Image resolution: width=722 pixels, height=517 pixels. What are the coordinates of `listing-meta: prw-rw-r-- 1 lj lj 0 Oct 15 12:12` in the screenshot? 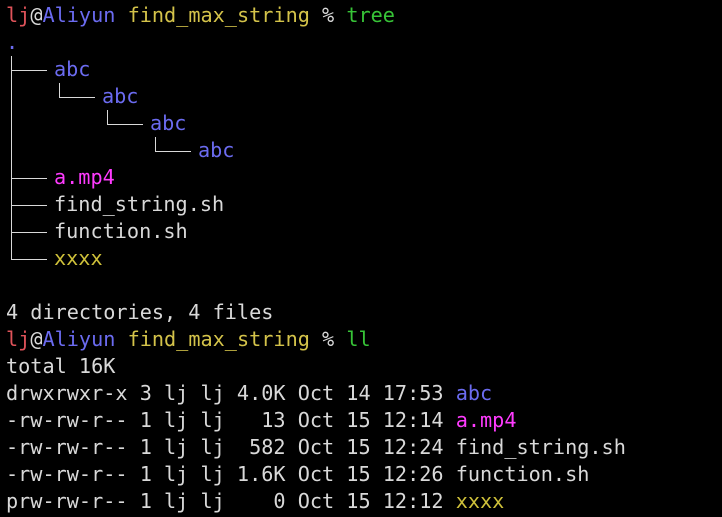 It's located at (231, 501).